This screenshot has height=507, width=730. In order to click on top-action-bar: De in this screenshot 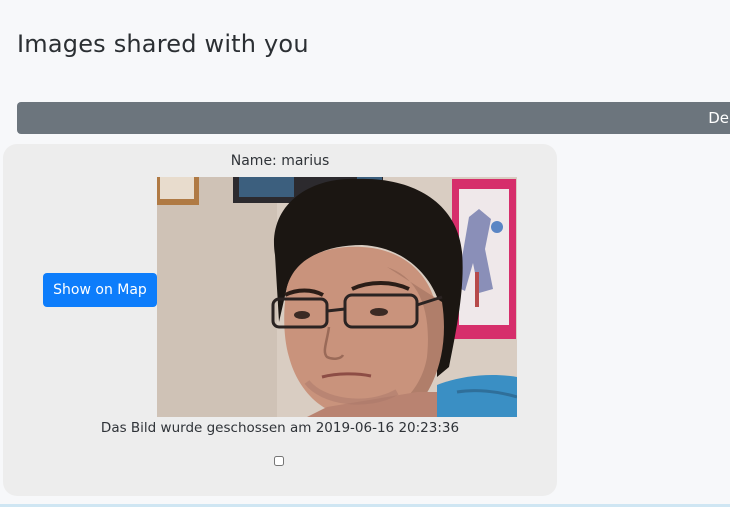, I will do `click(373, 118)`.